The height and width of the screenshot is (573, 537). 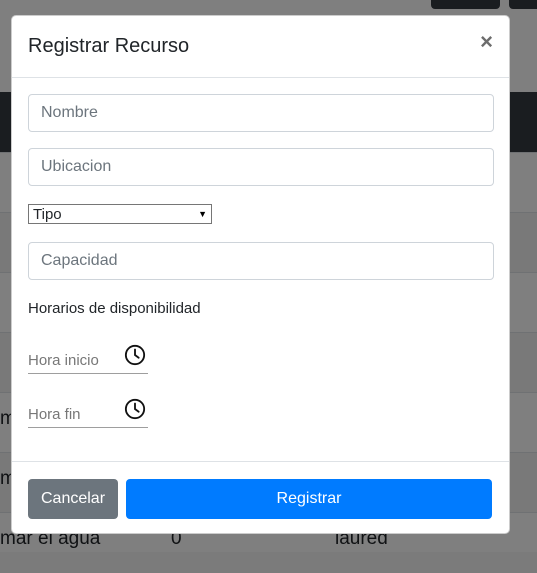 What do you see at coordinates (109, 46) in the screenshot?
I see `modal-title: Registrar Recurso` at bounding box center [109, 46].